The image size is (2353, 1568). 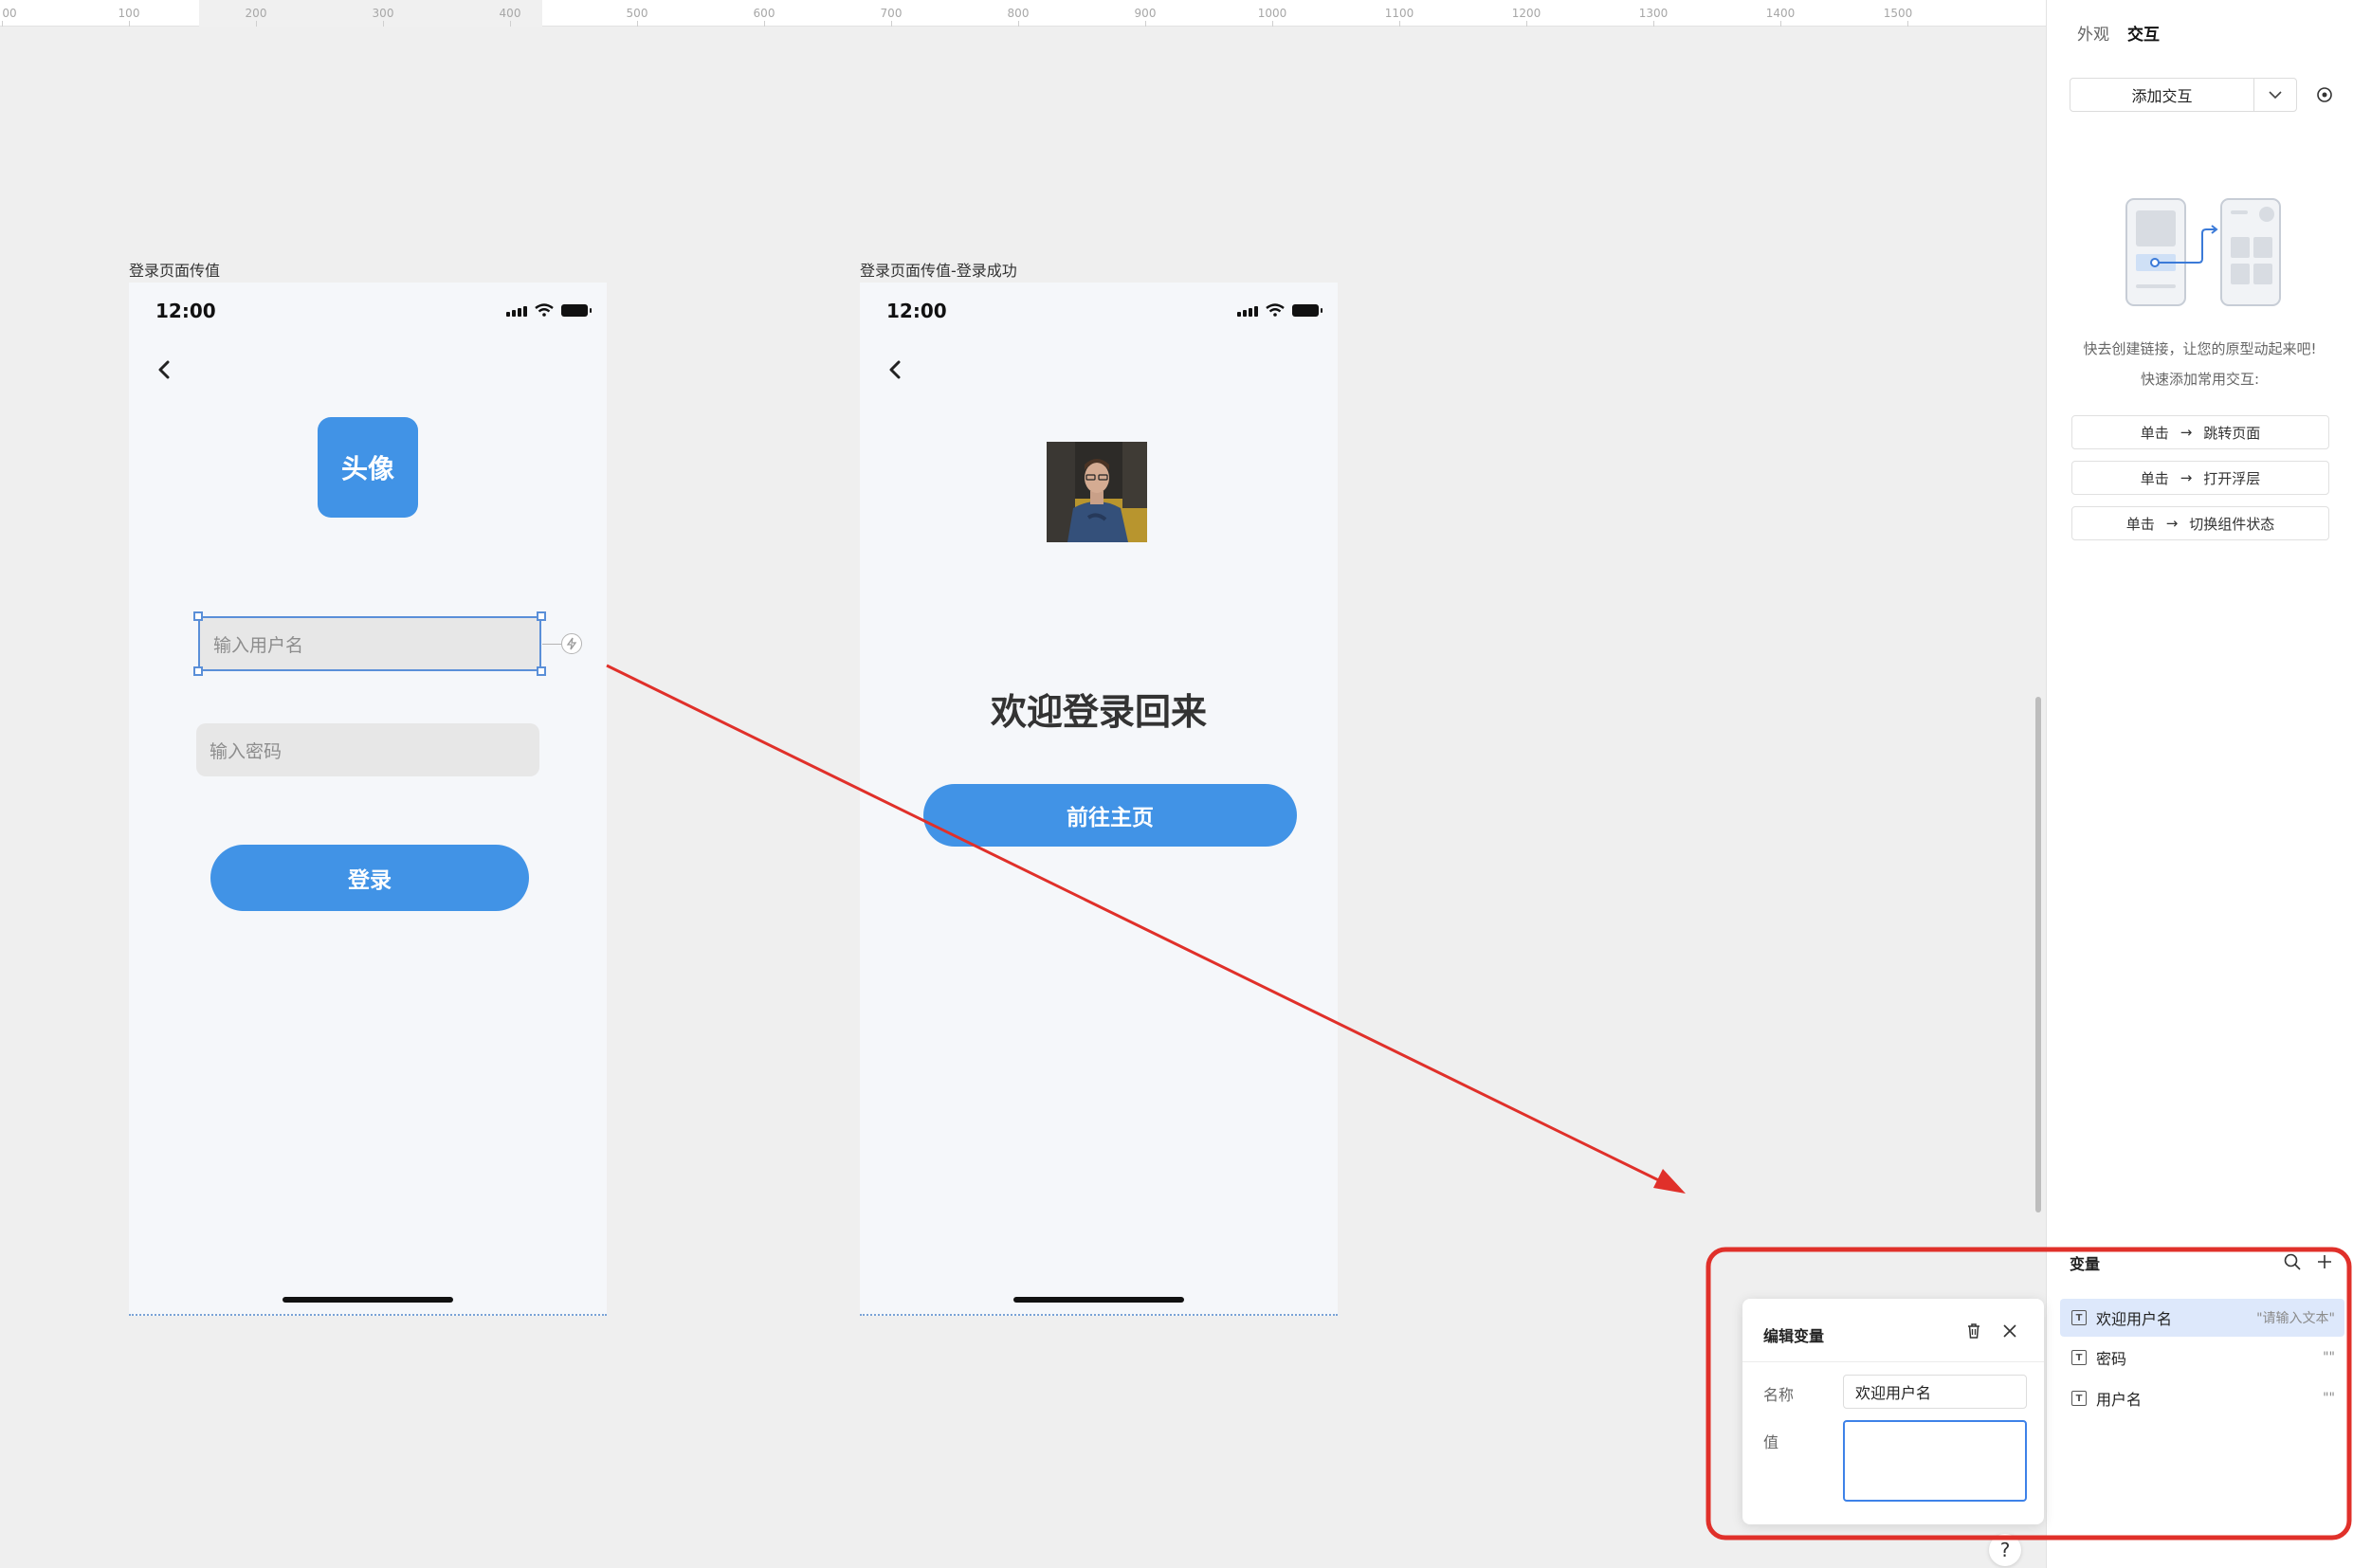 What do you see at coordinates (1145, 13) in the screenshot?
I see `ruler-tick-label: 900` at bounding box center [1145, 13].